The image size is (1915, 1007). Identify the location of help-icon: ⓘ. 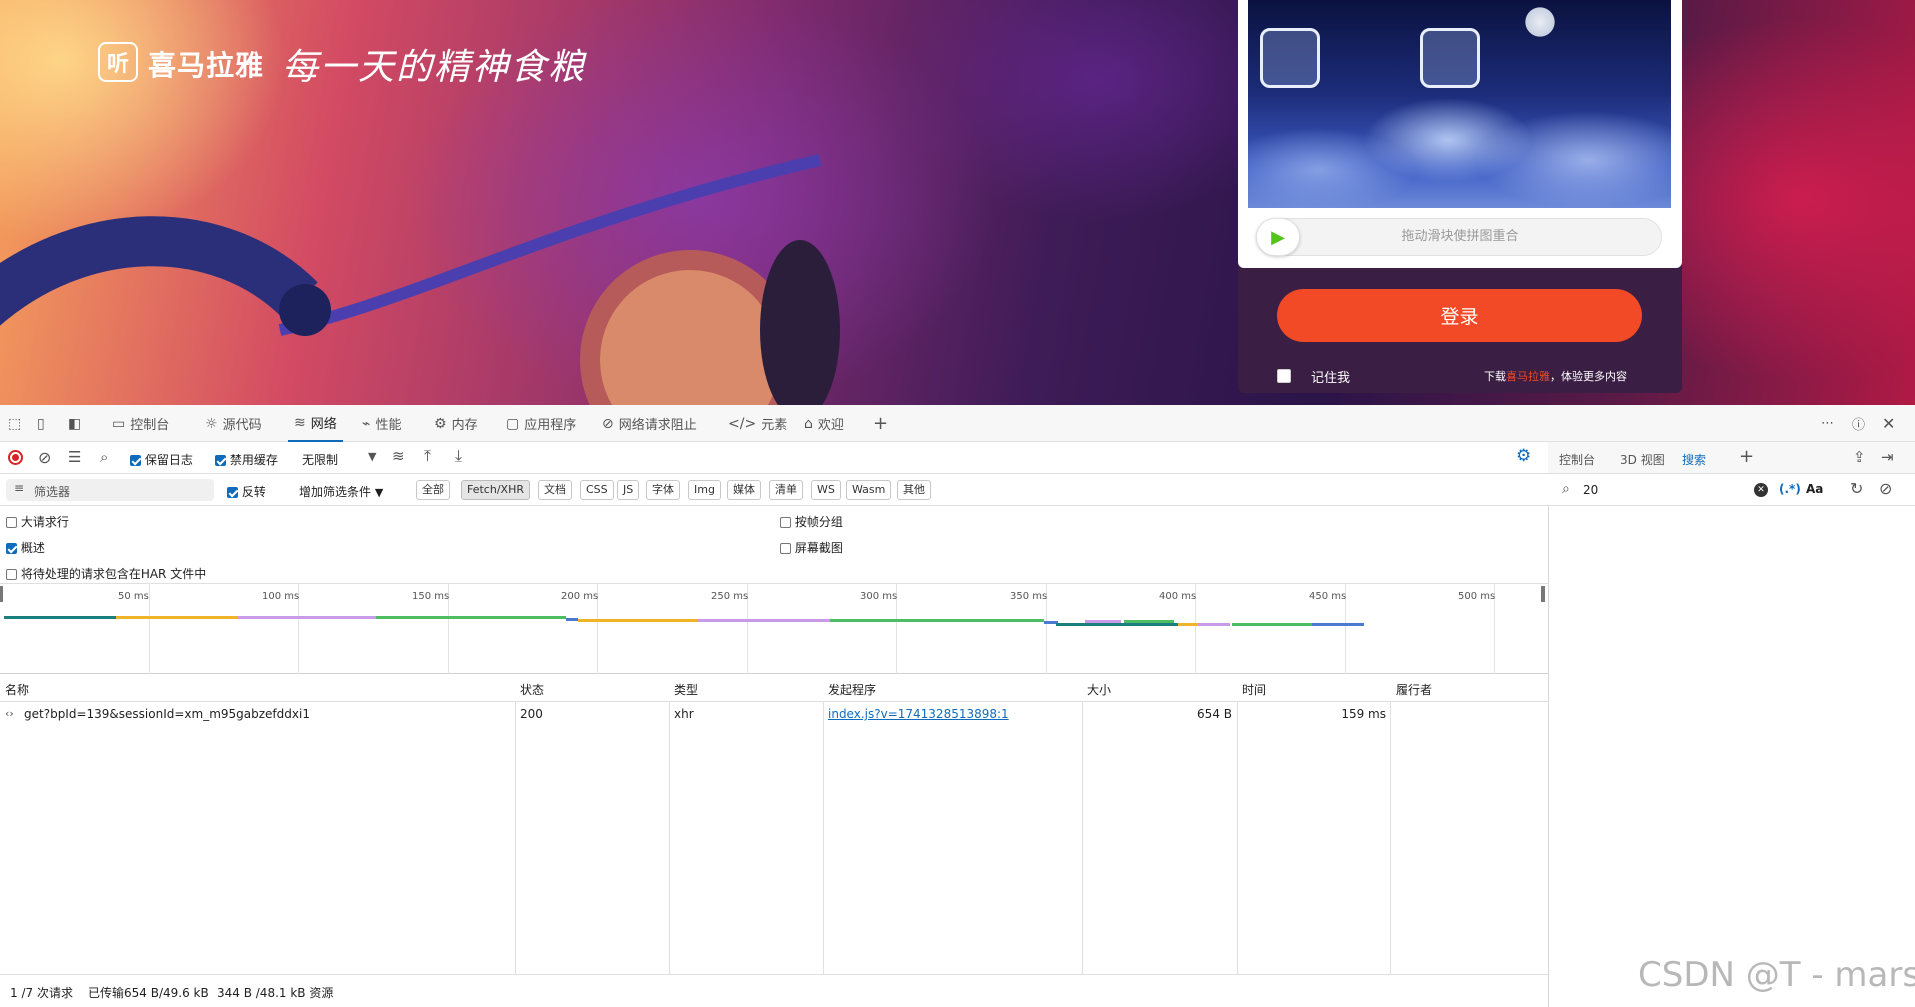
(1858, 423).